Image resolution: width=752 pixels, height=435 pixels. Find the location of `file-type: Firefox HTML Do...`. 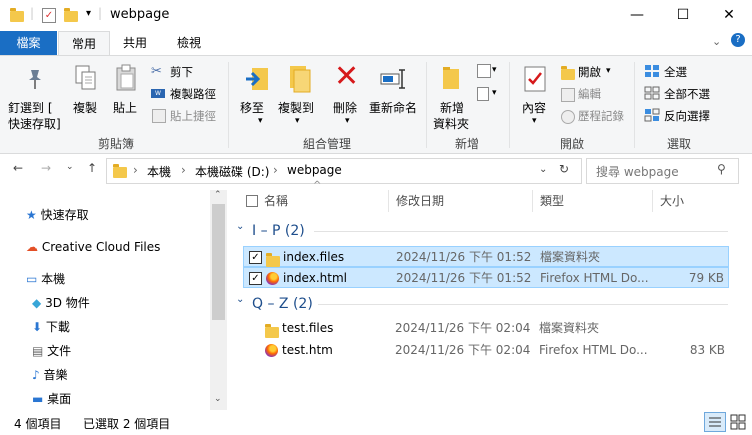

file-type: Firefox HTML Do... is located at coordinates (594, 278).